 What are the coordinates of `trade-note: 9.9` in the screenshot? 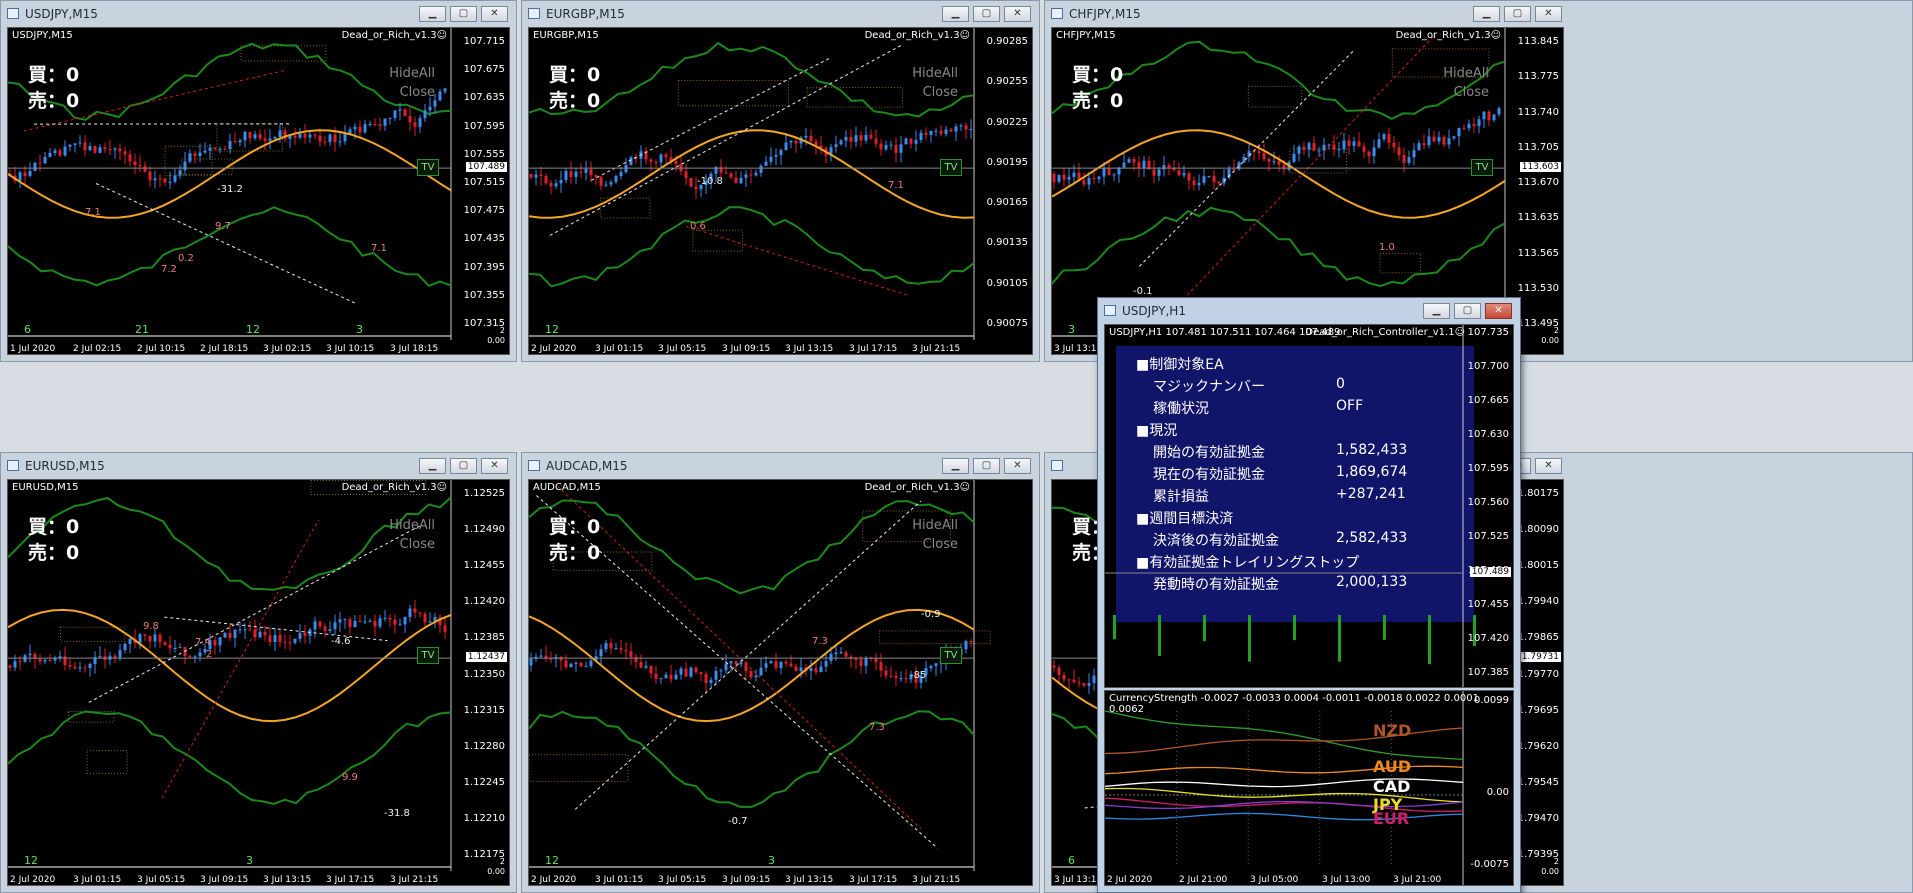 It's located at (350, 777).